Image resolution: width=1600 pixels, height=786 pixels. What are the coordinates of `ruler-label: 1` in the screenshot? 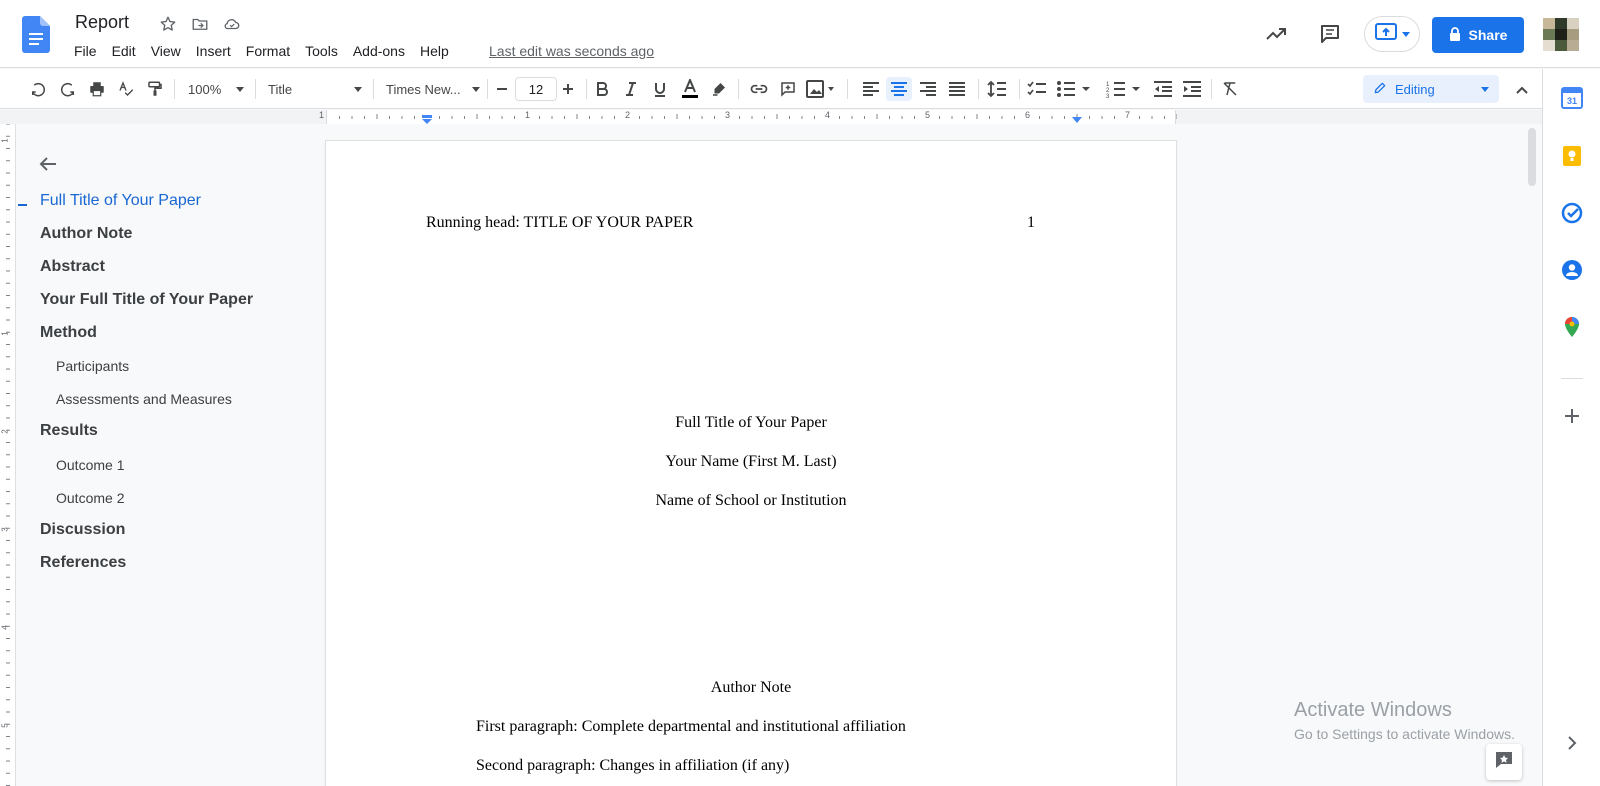 It's located at (528, 115).